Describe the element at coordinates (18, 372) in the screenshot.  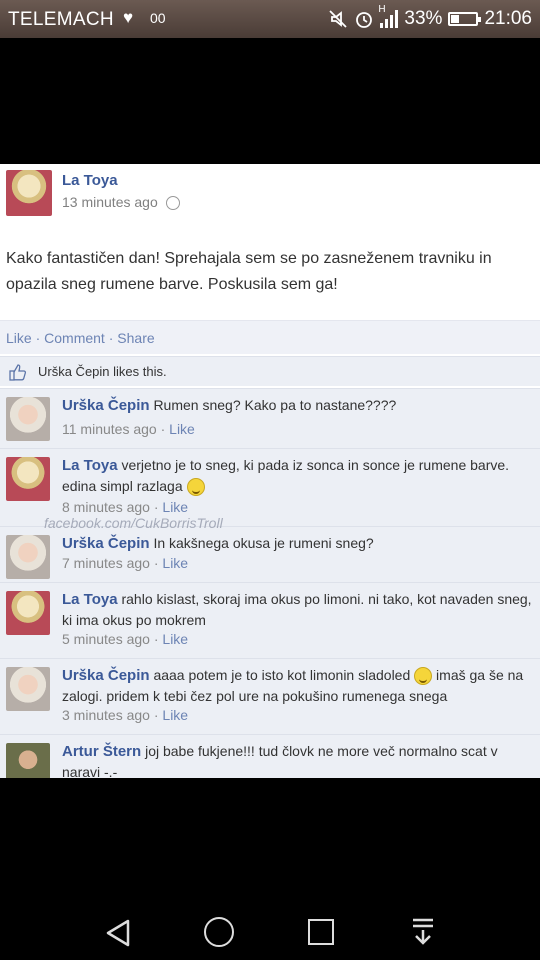
I see `thumbs-up-icon` at that location.